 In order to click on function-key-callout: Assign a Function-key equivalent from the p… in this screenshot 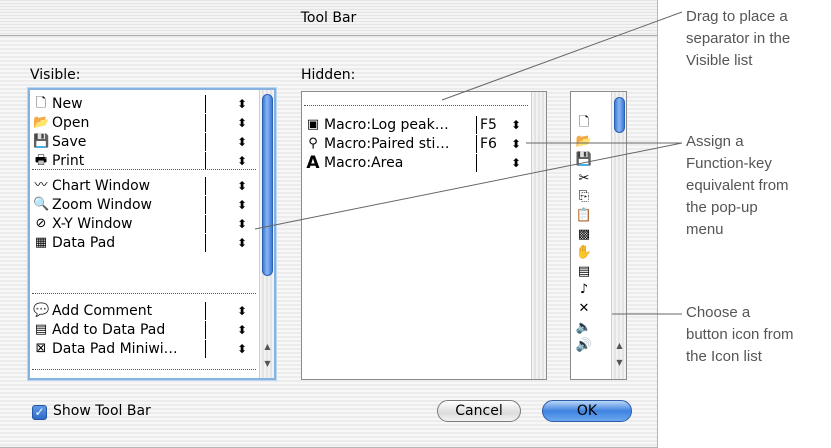, I will do `click(737, 186)`.